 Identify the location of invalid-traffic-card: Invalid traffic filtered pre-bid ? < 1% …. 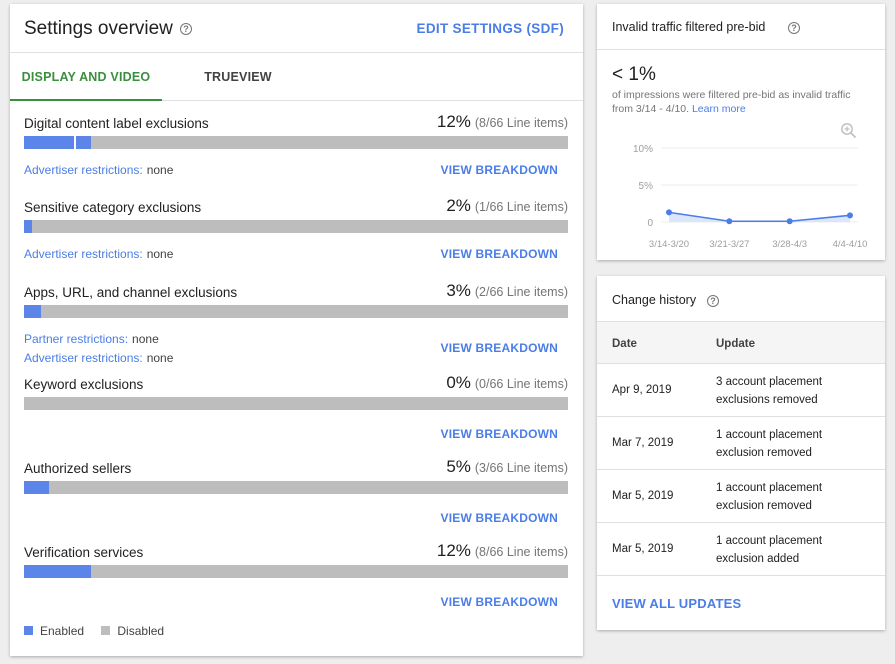
(741, 132).